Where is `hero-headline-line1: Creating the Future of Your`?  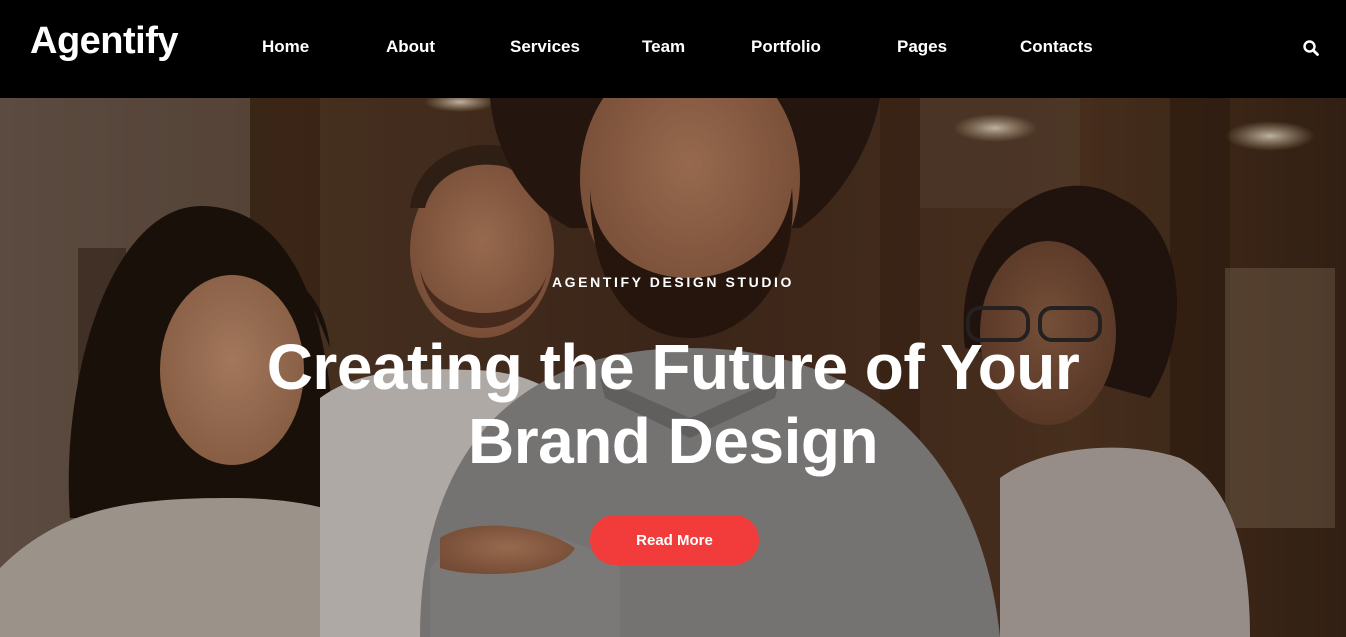 hero-headline-line1: Creating the Future of Your is located at coordinates (673, 367).